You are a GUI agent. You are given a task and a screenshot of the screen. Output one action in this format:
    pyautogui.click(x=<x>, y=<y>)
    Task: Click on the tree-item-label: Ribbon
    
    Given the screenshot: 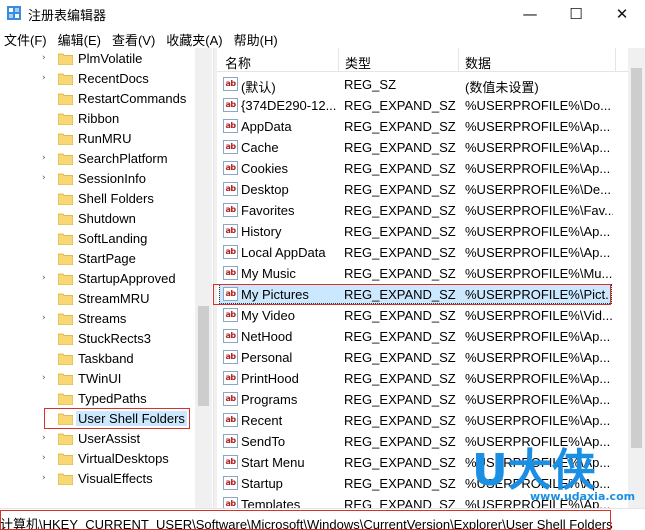 What is the action you would take?
    pyautogui.click(x=99, y=118)
    